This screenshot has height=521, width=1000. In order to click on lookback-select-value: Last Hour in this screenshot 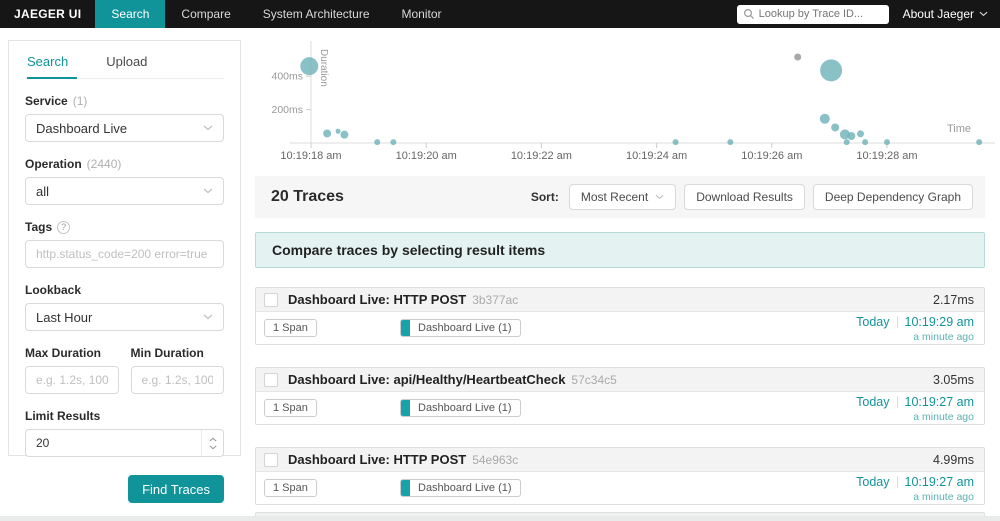, I will do `click(64, 317)`.